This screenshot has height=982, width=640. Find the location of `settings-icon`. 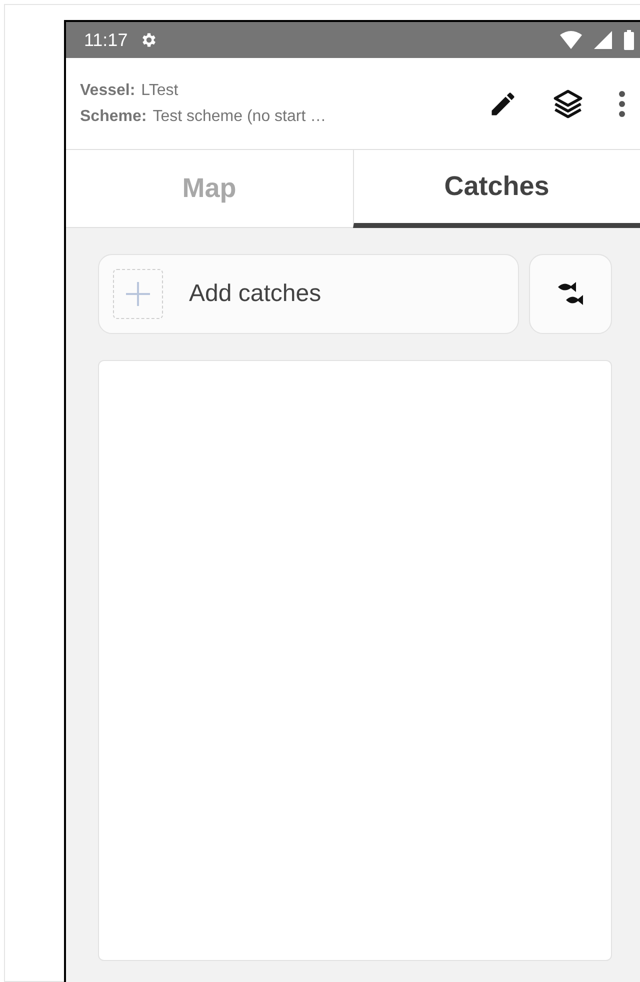

settings-icon is located at coordinates (149, 40).